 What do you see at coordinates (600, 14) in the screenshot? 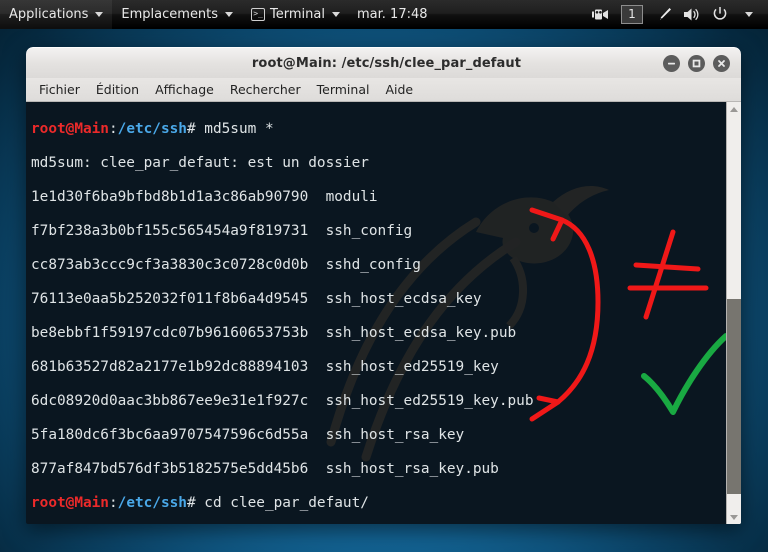
I see `screencast-icon` at bounding box center [600, 14].